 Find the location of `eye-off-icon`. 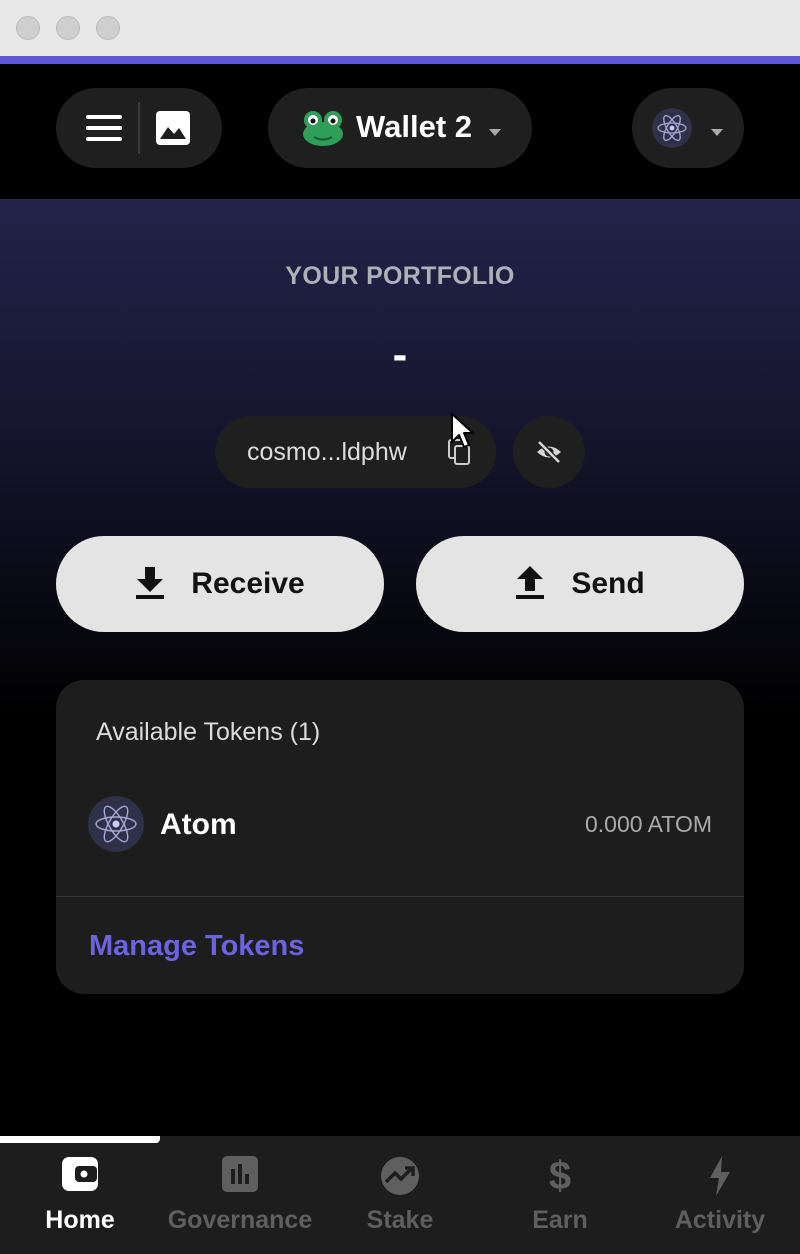

eye-off-icon is located at coordinates (549, 452).